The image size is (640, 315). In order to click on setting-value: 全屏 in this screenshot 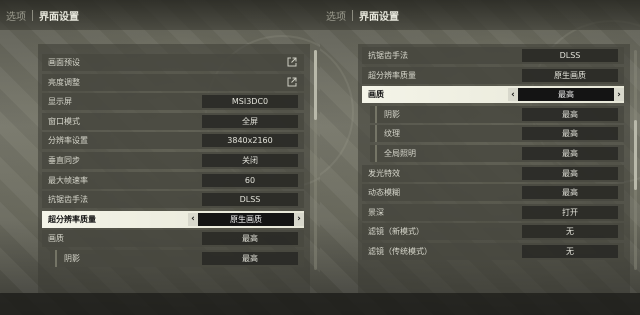, I will do `click(250, 121)`.